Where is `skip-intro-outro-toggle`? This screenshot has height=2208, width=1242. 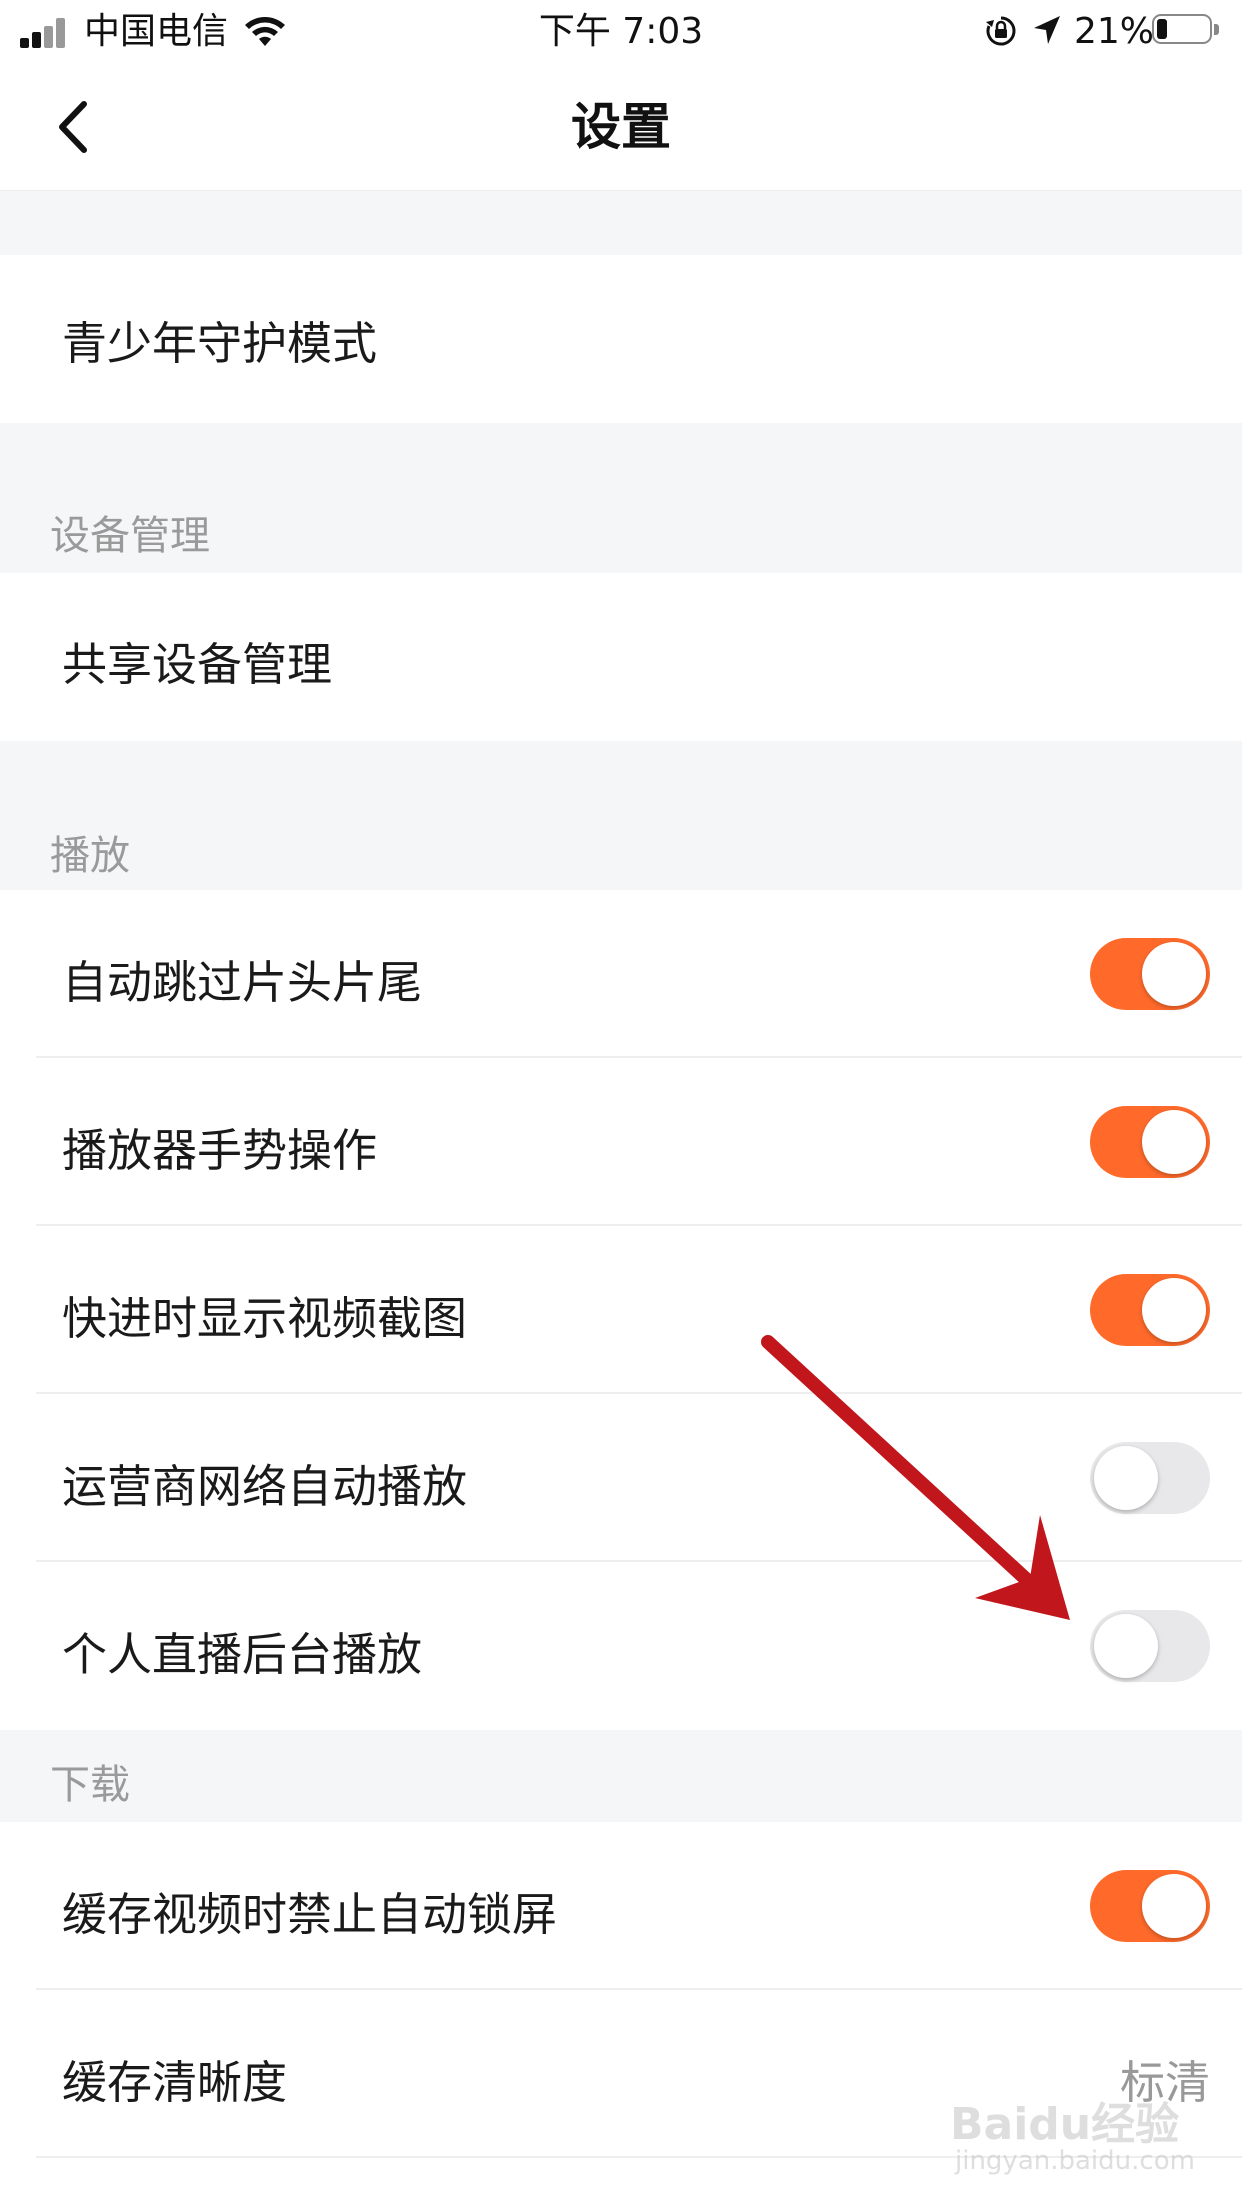 skip-intro-outro-toggle is located at coordinates (1150, 974).